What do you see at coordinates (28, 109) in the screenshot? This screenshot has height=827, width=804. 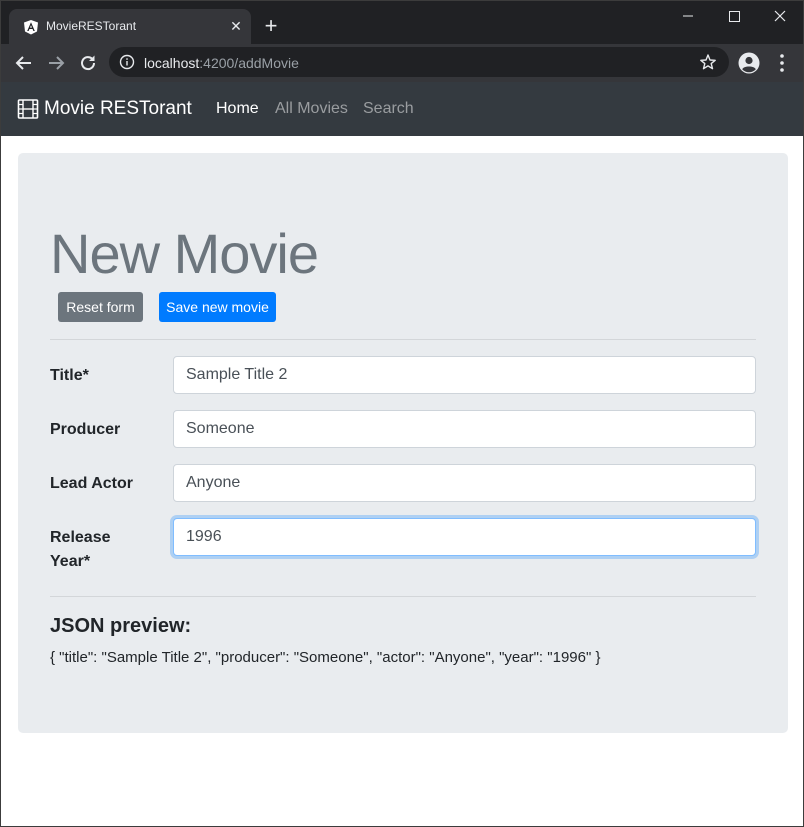 I see `film-icon` at bounding box center [28, 109].